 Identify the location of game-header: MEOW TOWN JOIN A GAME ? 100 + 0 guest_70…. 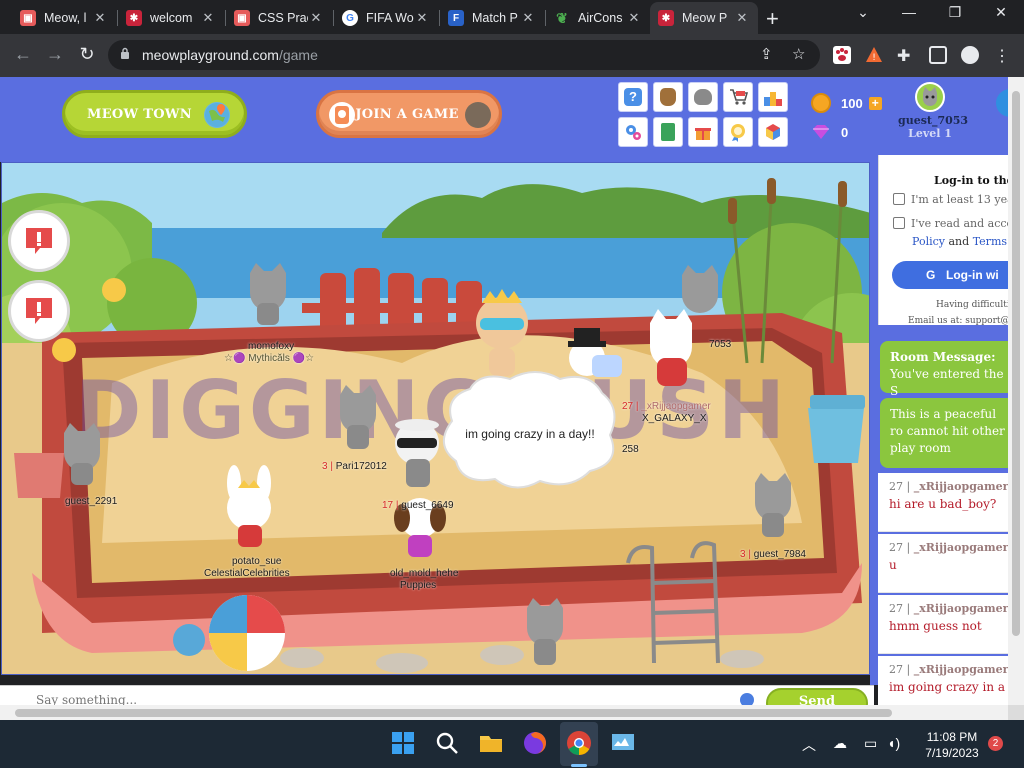
(506, 116).